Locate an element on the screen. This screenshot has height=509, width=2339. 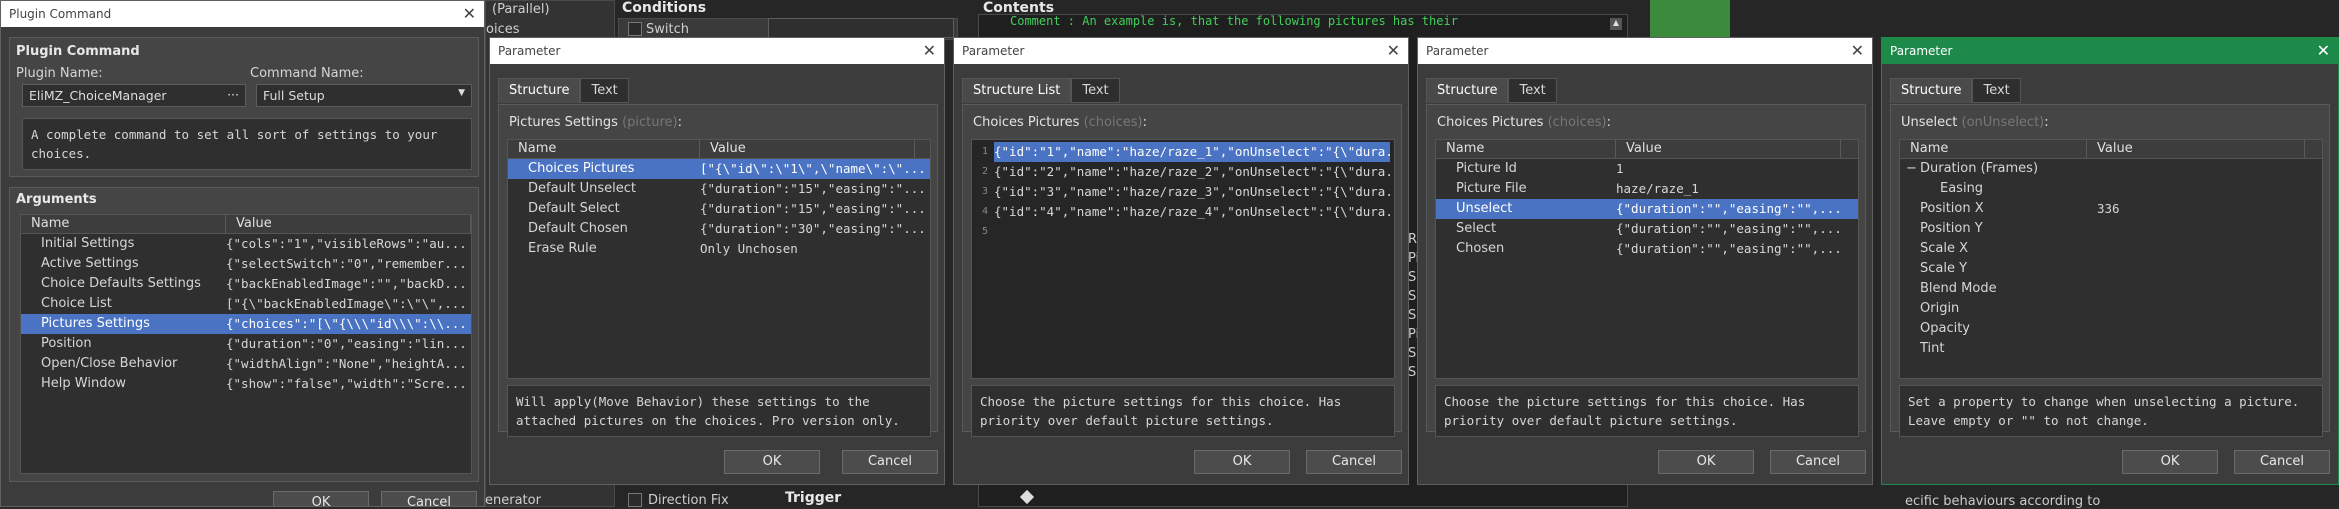
row-name-text: Position X is located at coordinates (1952, 208).